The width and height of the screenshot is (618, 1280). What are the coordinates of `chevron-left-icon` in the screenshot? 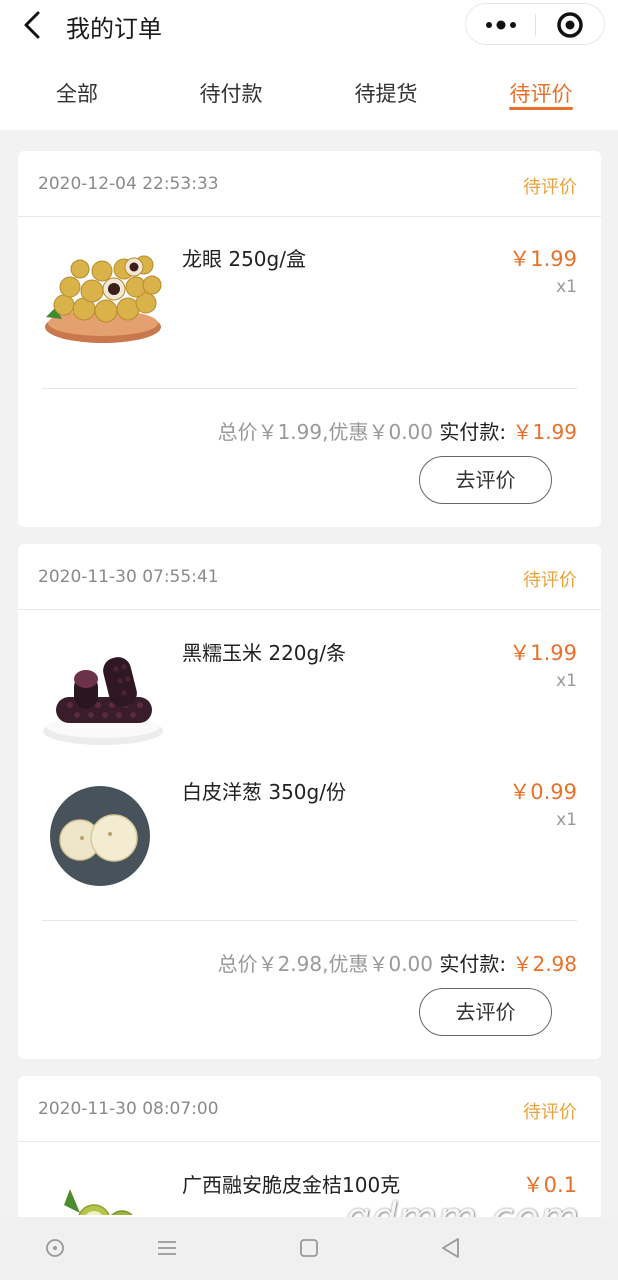 It's located at (32, 25).